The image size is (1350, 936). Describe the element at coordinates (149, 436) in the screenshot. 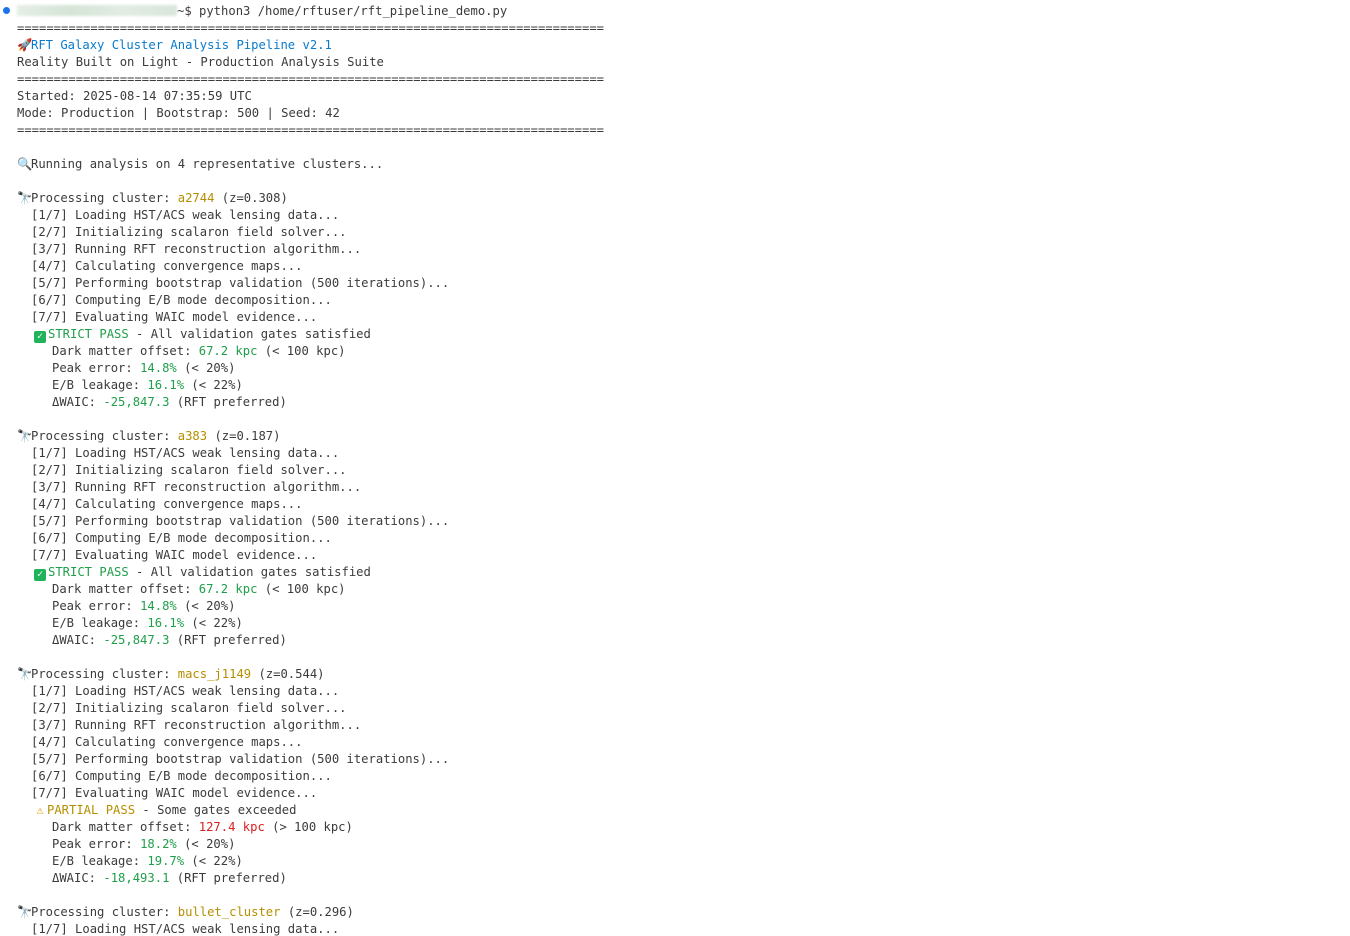

I see `processing-cluster-line: 🔭Processing cluster: a383 (z=0.187)` at that location.